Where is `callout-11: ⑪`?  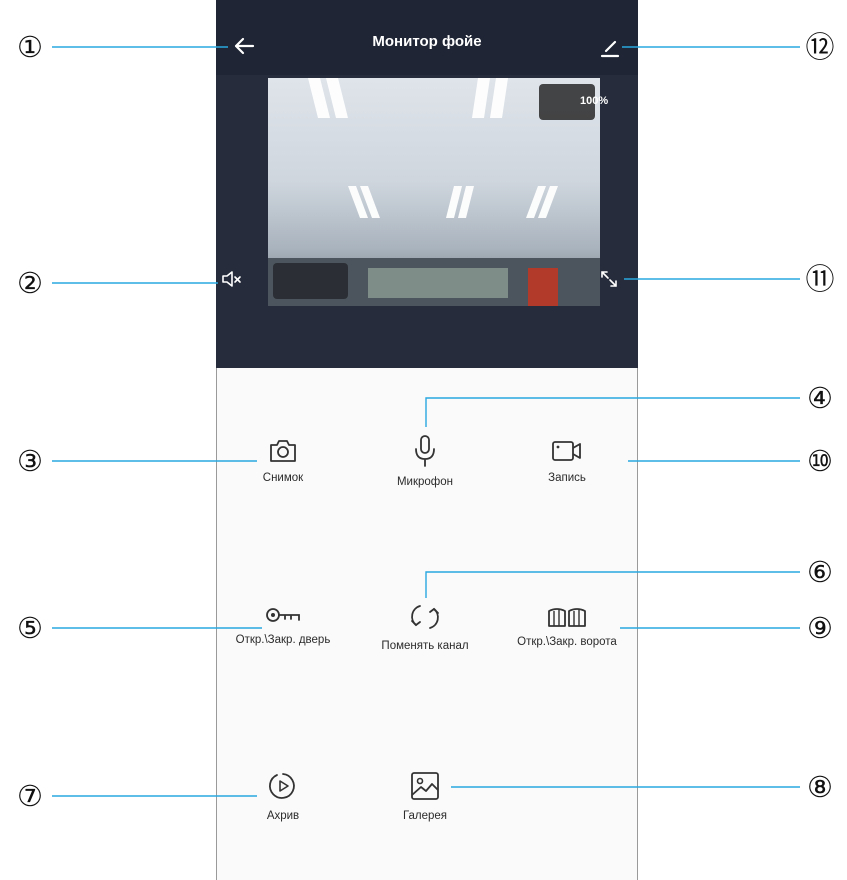 callout-11: ⑪ is located at coordinates (820, 279).